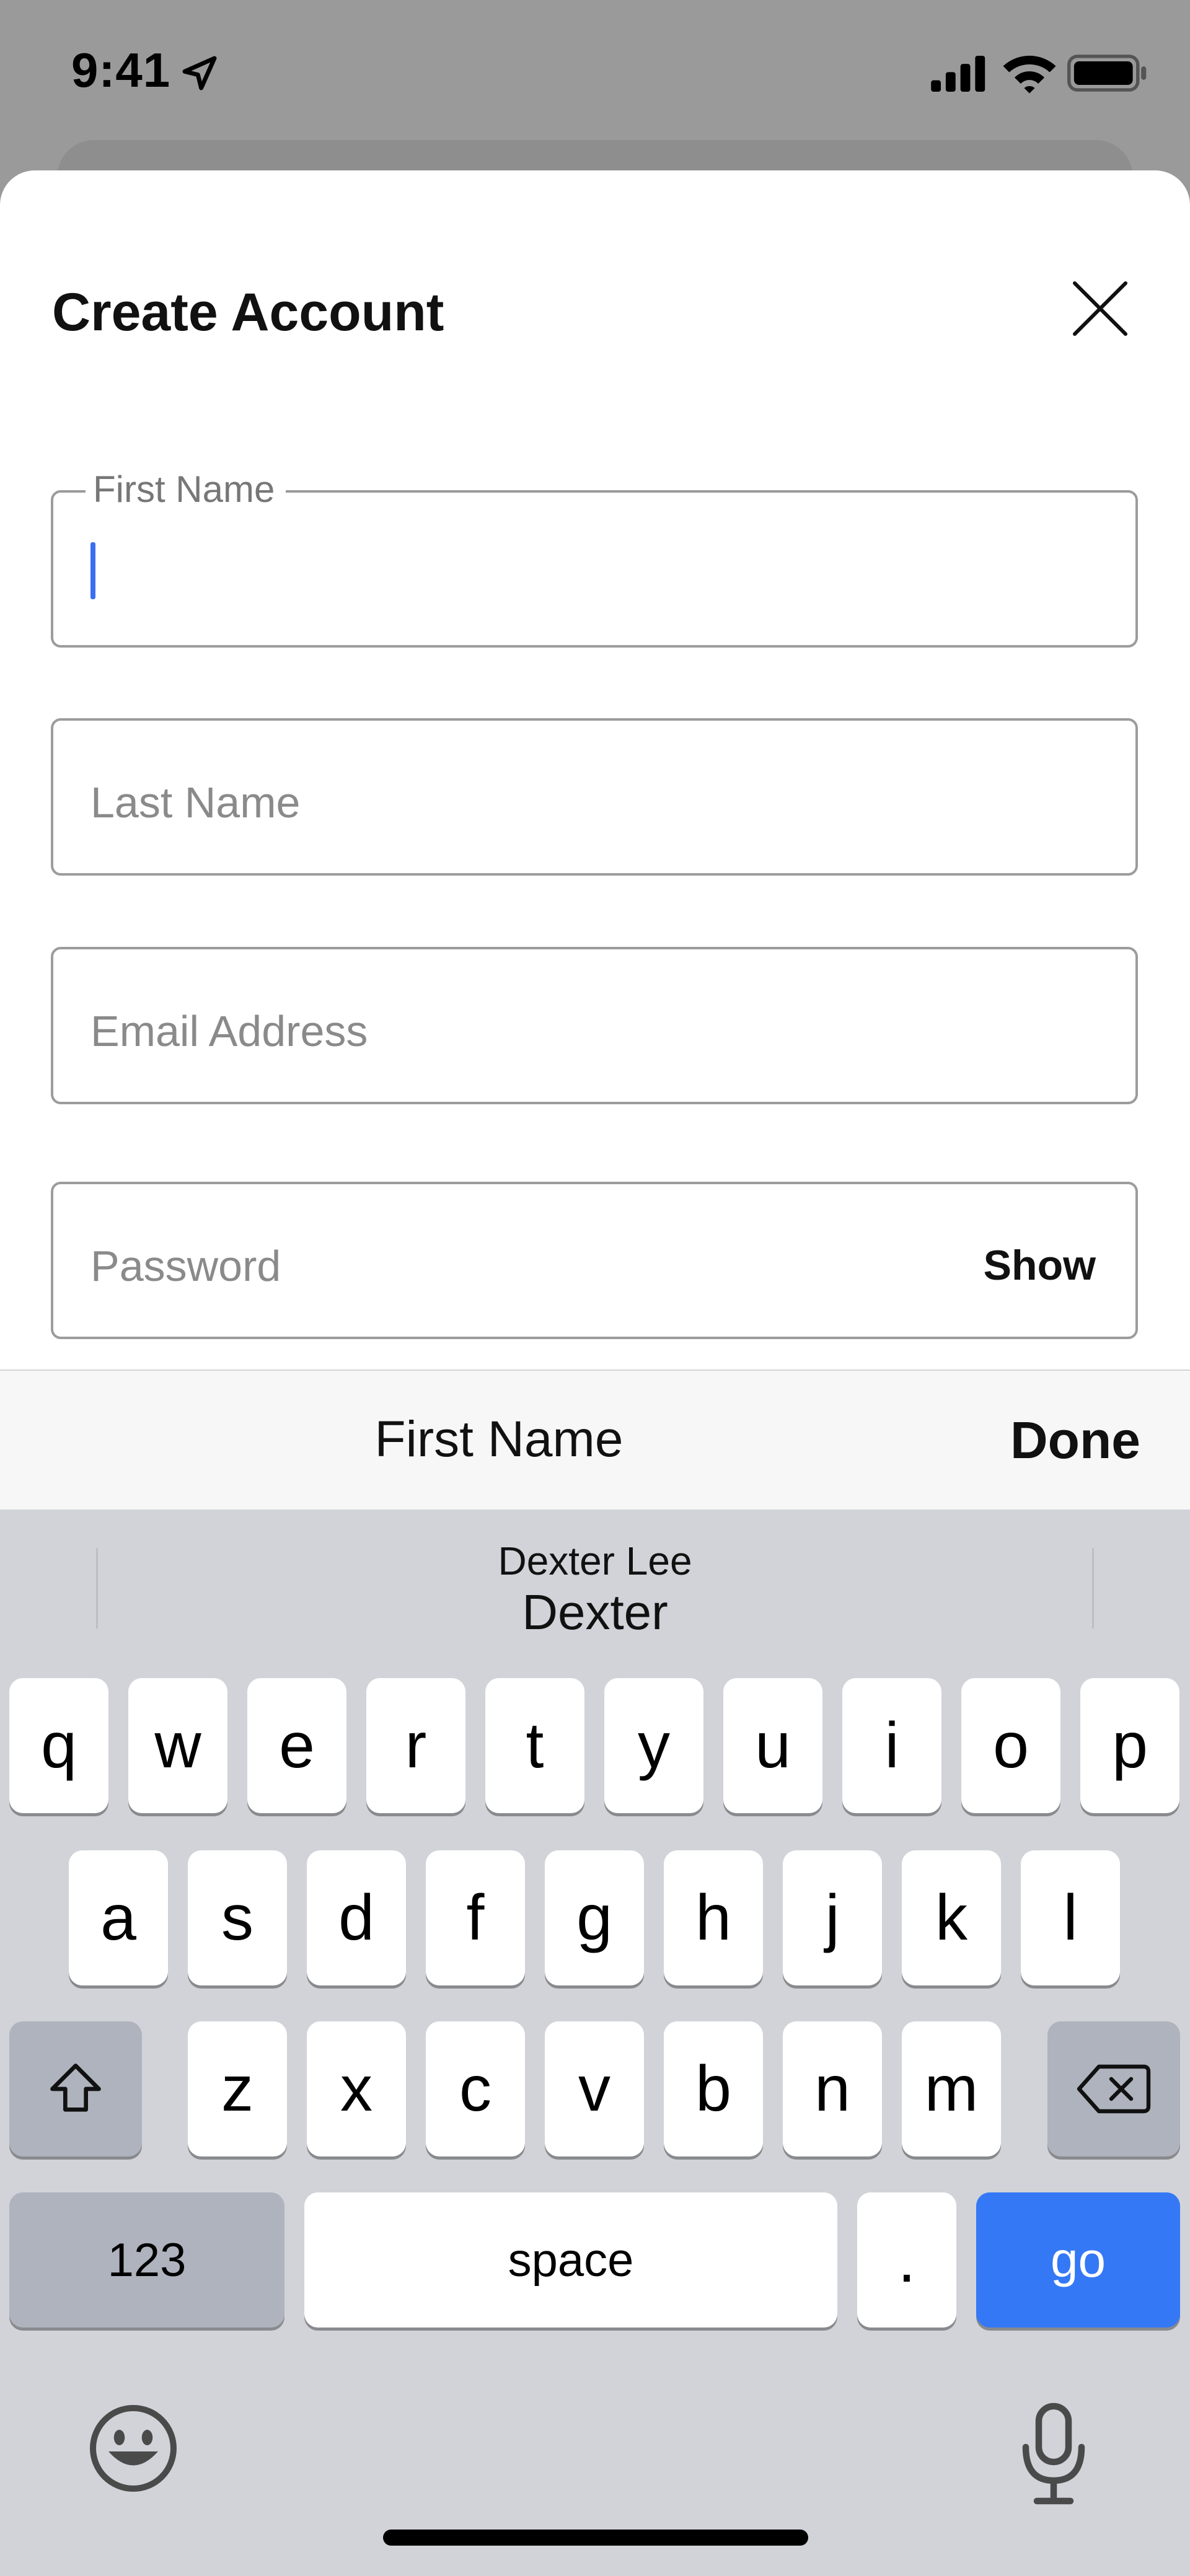 This screenshot has width=1190, height=2576. Describe the element at coordinates (594, 2088) in the screenshot. I see `key-v: v` at that location.